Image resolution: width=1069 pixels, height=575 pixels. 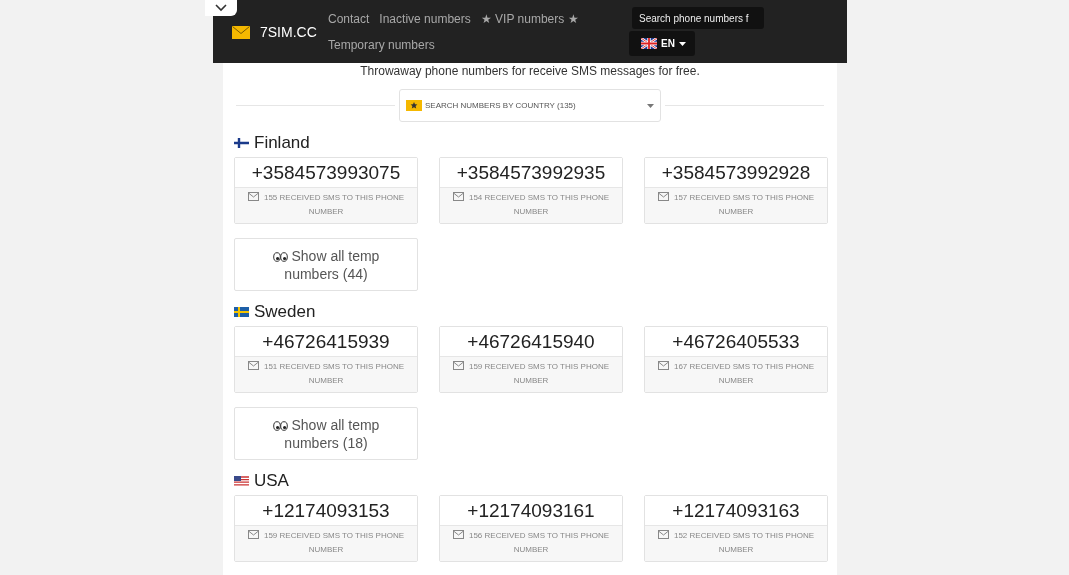 I want to click on phone-number-card: +3584573992928 157 RECEIVED SMS TO THIS PHONE NUMBER, so click(x=736, y=190).